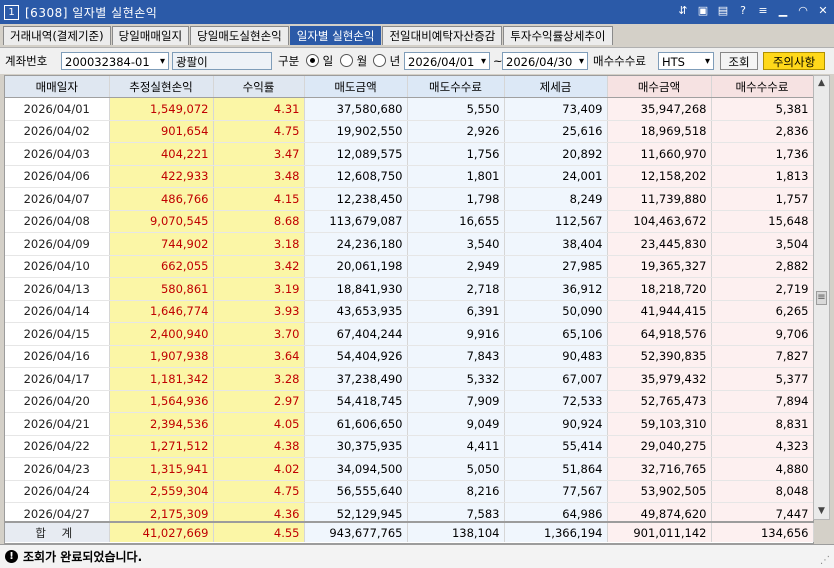 This screenshot has height=568, width=834. What do you see at coordinates (686, 61) in the screenshot?
I see `fee-select: HTS` at bounding box center [686, 61].